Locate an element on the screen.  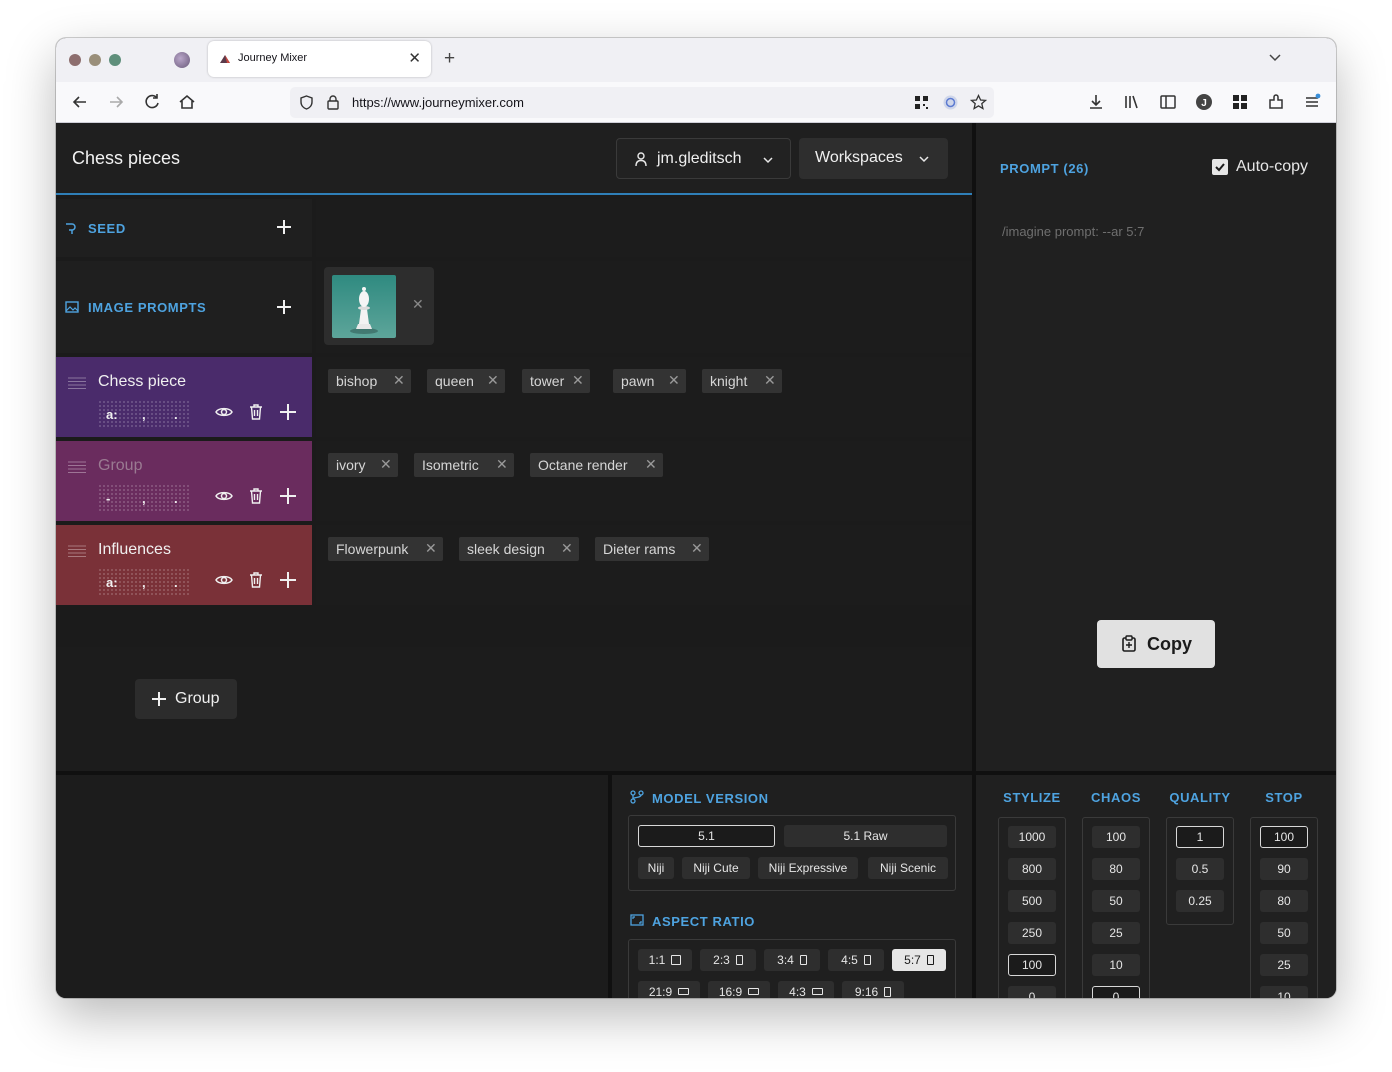
param-value-option: 500 is located at coordinates (1032, 901).